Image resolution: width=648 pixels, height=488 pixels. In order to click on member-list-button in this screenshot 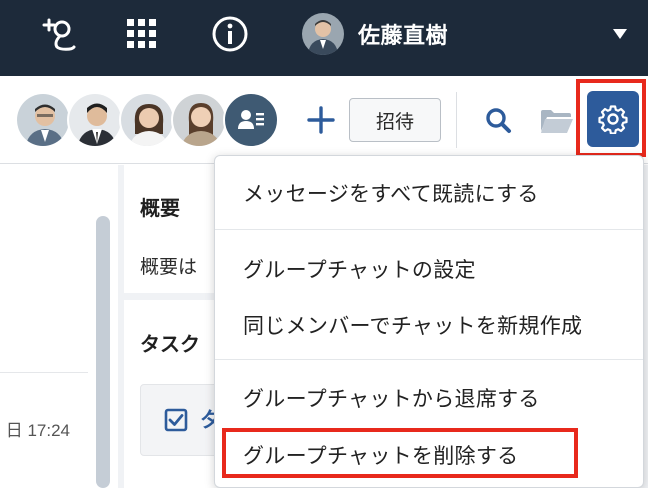, I will do `click(251, 120)`.